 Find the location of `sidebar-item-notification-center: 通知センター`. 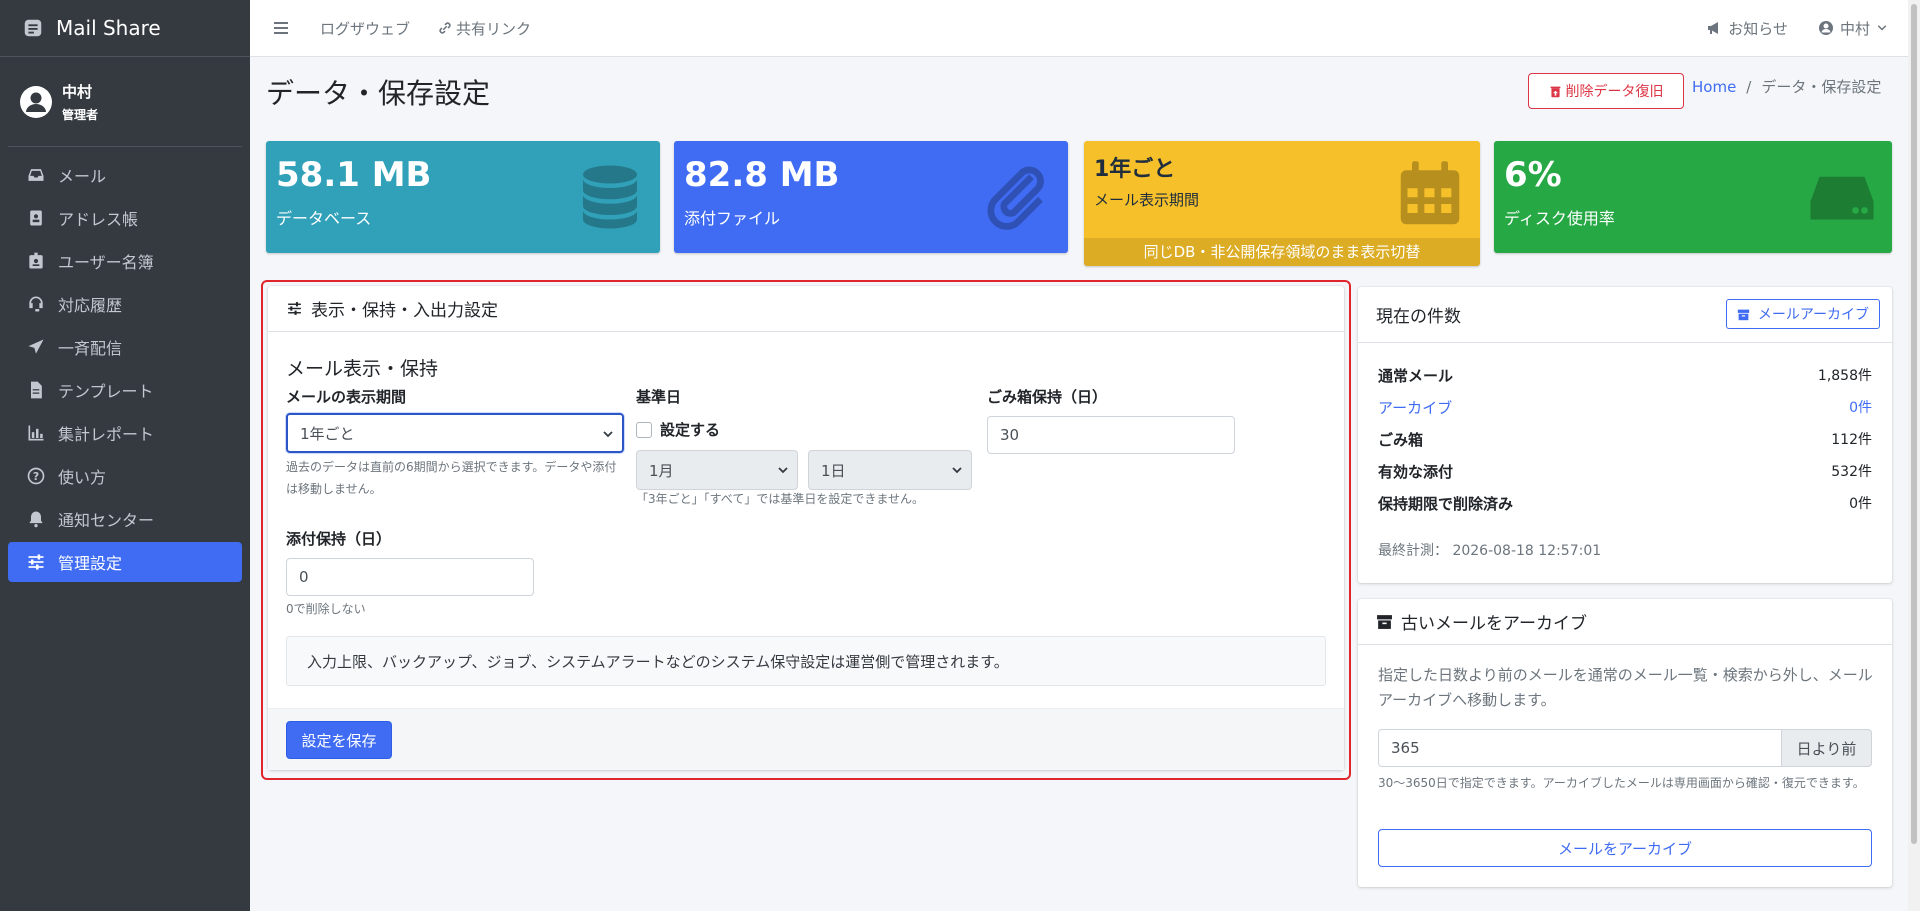

sidebar-item-notification-center: 通知センター is located at coordinates (125, 519).